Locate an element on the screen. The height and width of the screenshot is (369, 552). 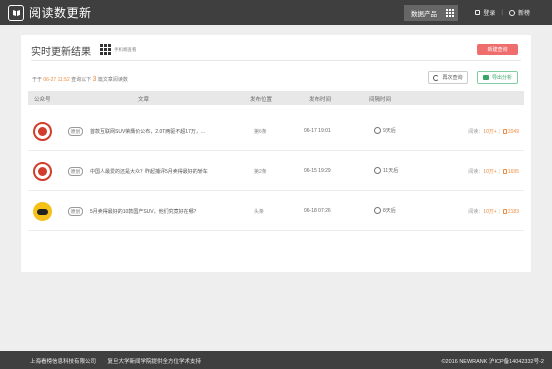
table-header: 公众号 文章 发布位置 发布时间 间隔时间 is located at coordinates (276, 98).